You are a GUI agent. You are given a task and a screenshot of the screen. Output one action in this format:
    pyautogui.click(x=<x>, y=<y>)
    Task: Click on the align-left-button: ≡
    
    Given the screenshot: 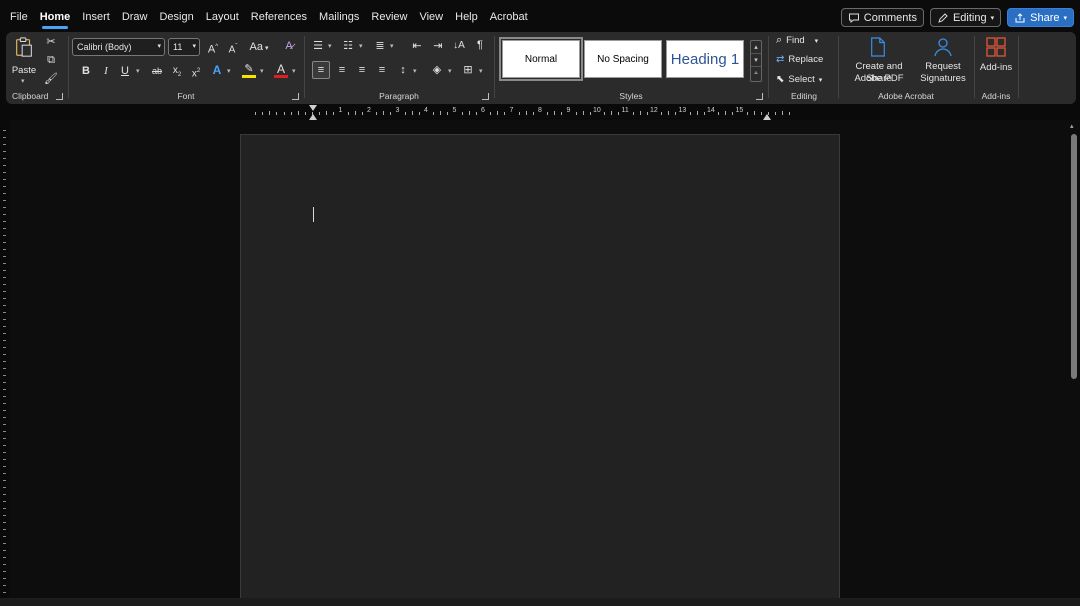 What is the action you would take?
    pyautogui.click(x=321, y=70)
    